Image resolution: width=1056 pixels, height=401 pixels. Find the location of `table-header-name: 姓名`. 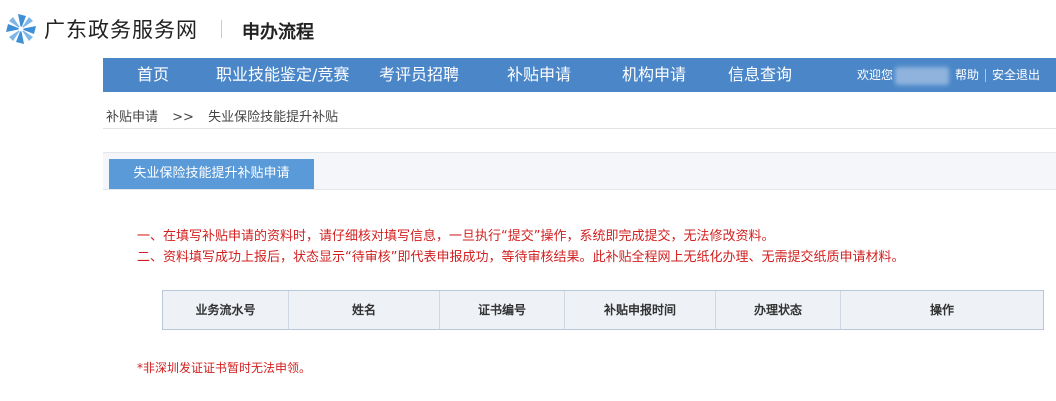

table-header-name: 姓名 is located at coordinates (364, 310).